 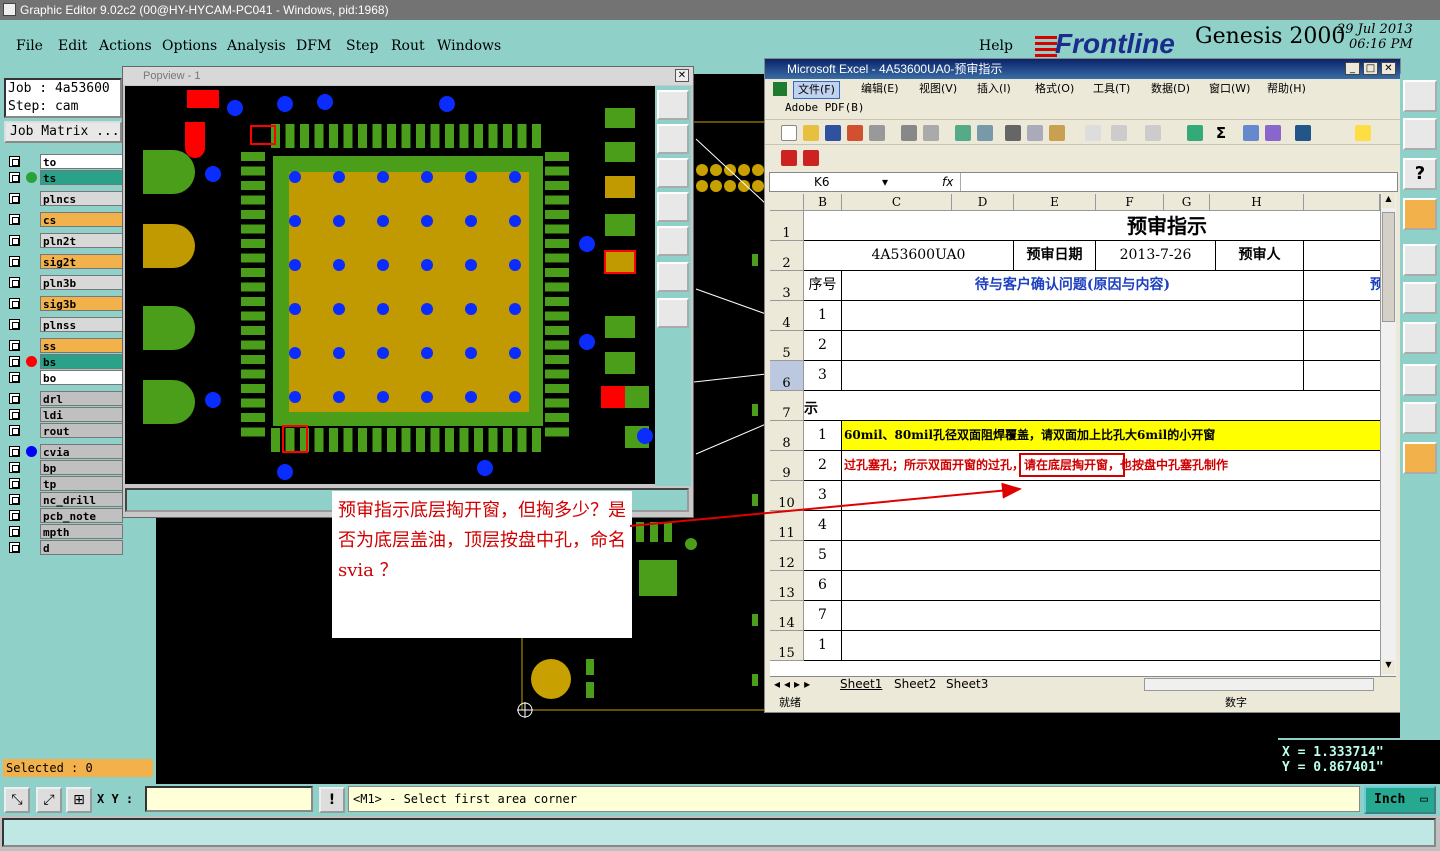 What do you see at coordinates (787, 376) in the screenshot?
I see `row-header-6: 6` at bounding box center [787, 376].